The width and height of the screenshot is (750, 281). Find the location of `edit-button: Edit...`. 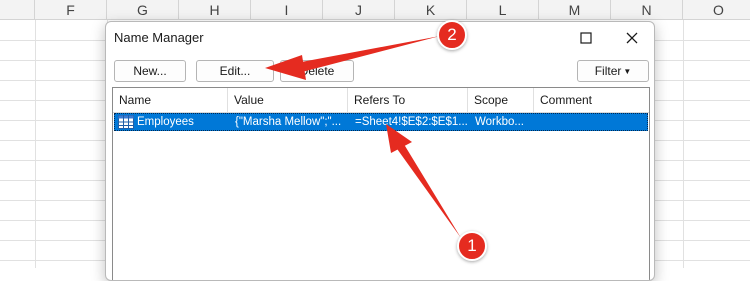

edit-button: Edit... is located at coordinates (235, 71).